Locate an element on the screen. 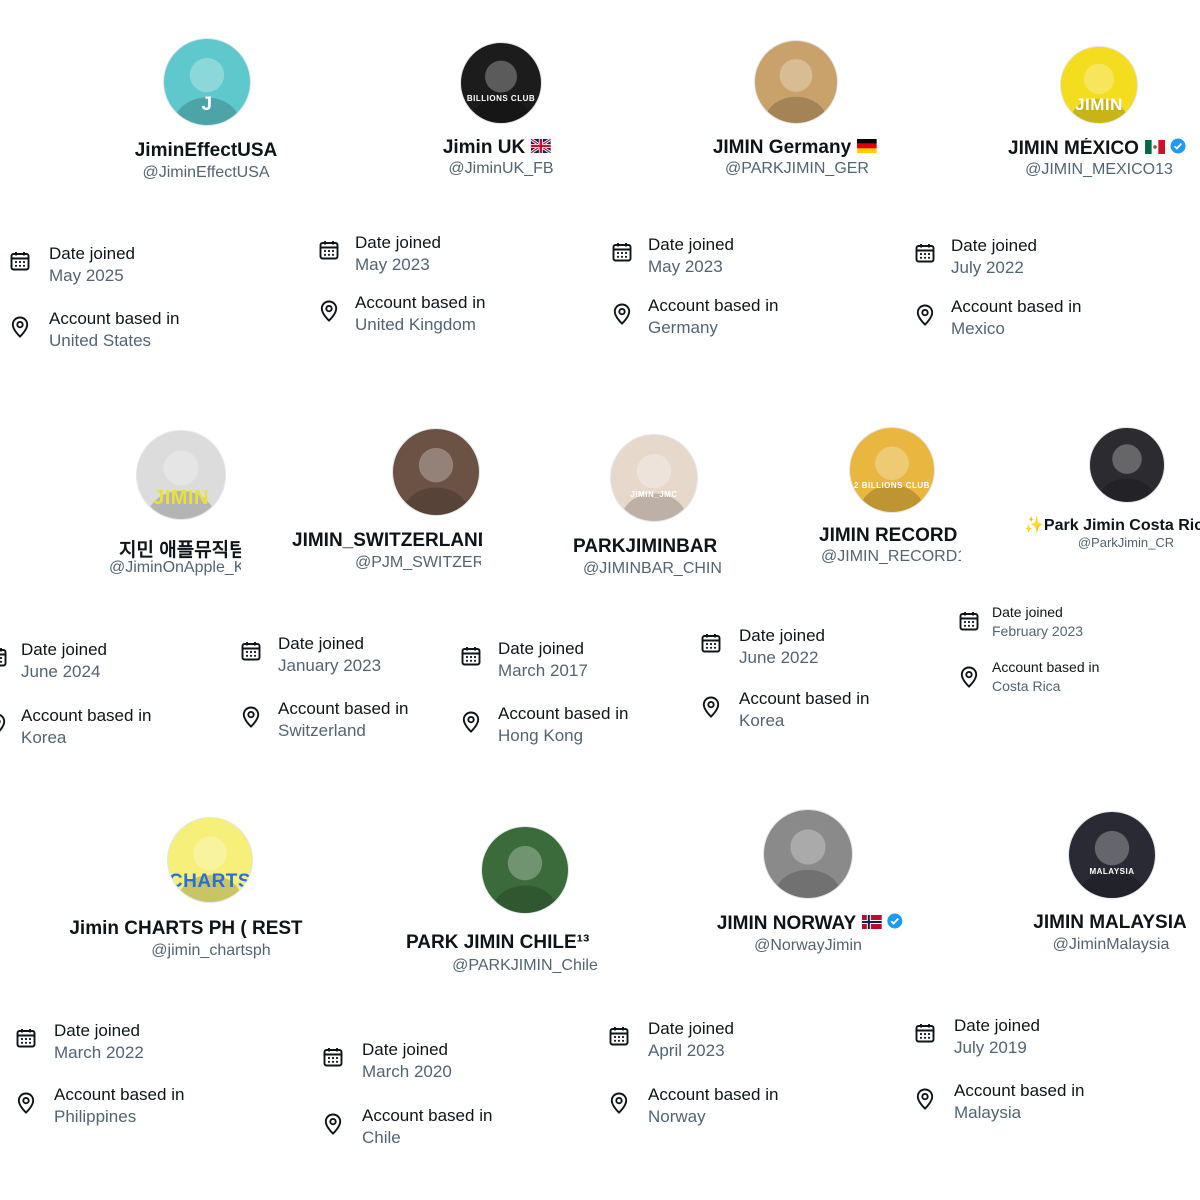  handle: @JiminUK_FB is located at coordinates (500, 169).